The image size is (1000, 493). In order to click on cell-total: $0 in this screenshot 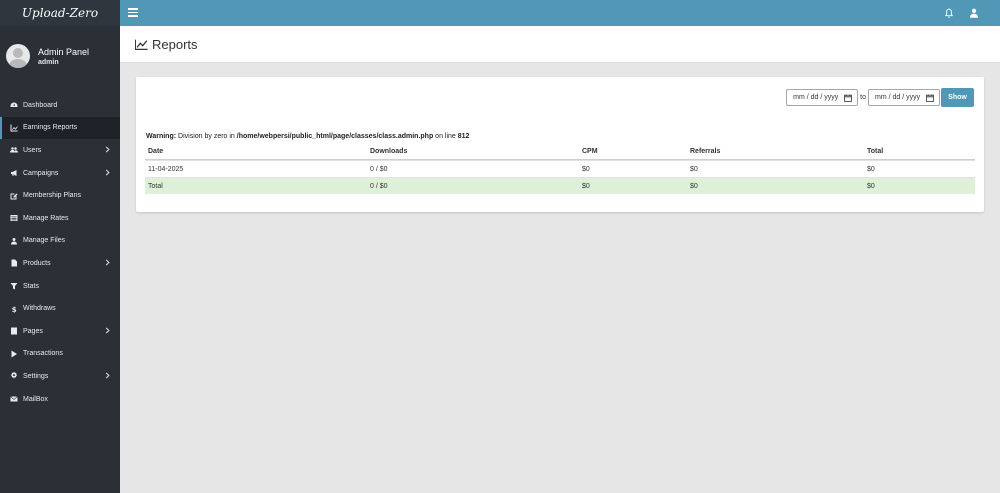, I will do `click(871, 169)`.